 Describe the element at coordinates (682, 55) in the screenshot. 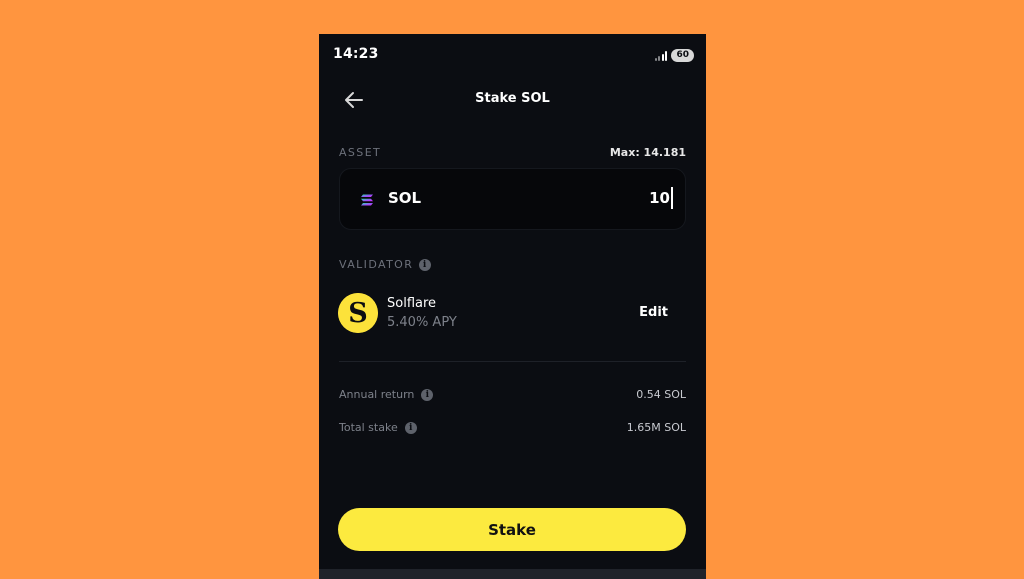

I see `battery-icon: 60` at that location.